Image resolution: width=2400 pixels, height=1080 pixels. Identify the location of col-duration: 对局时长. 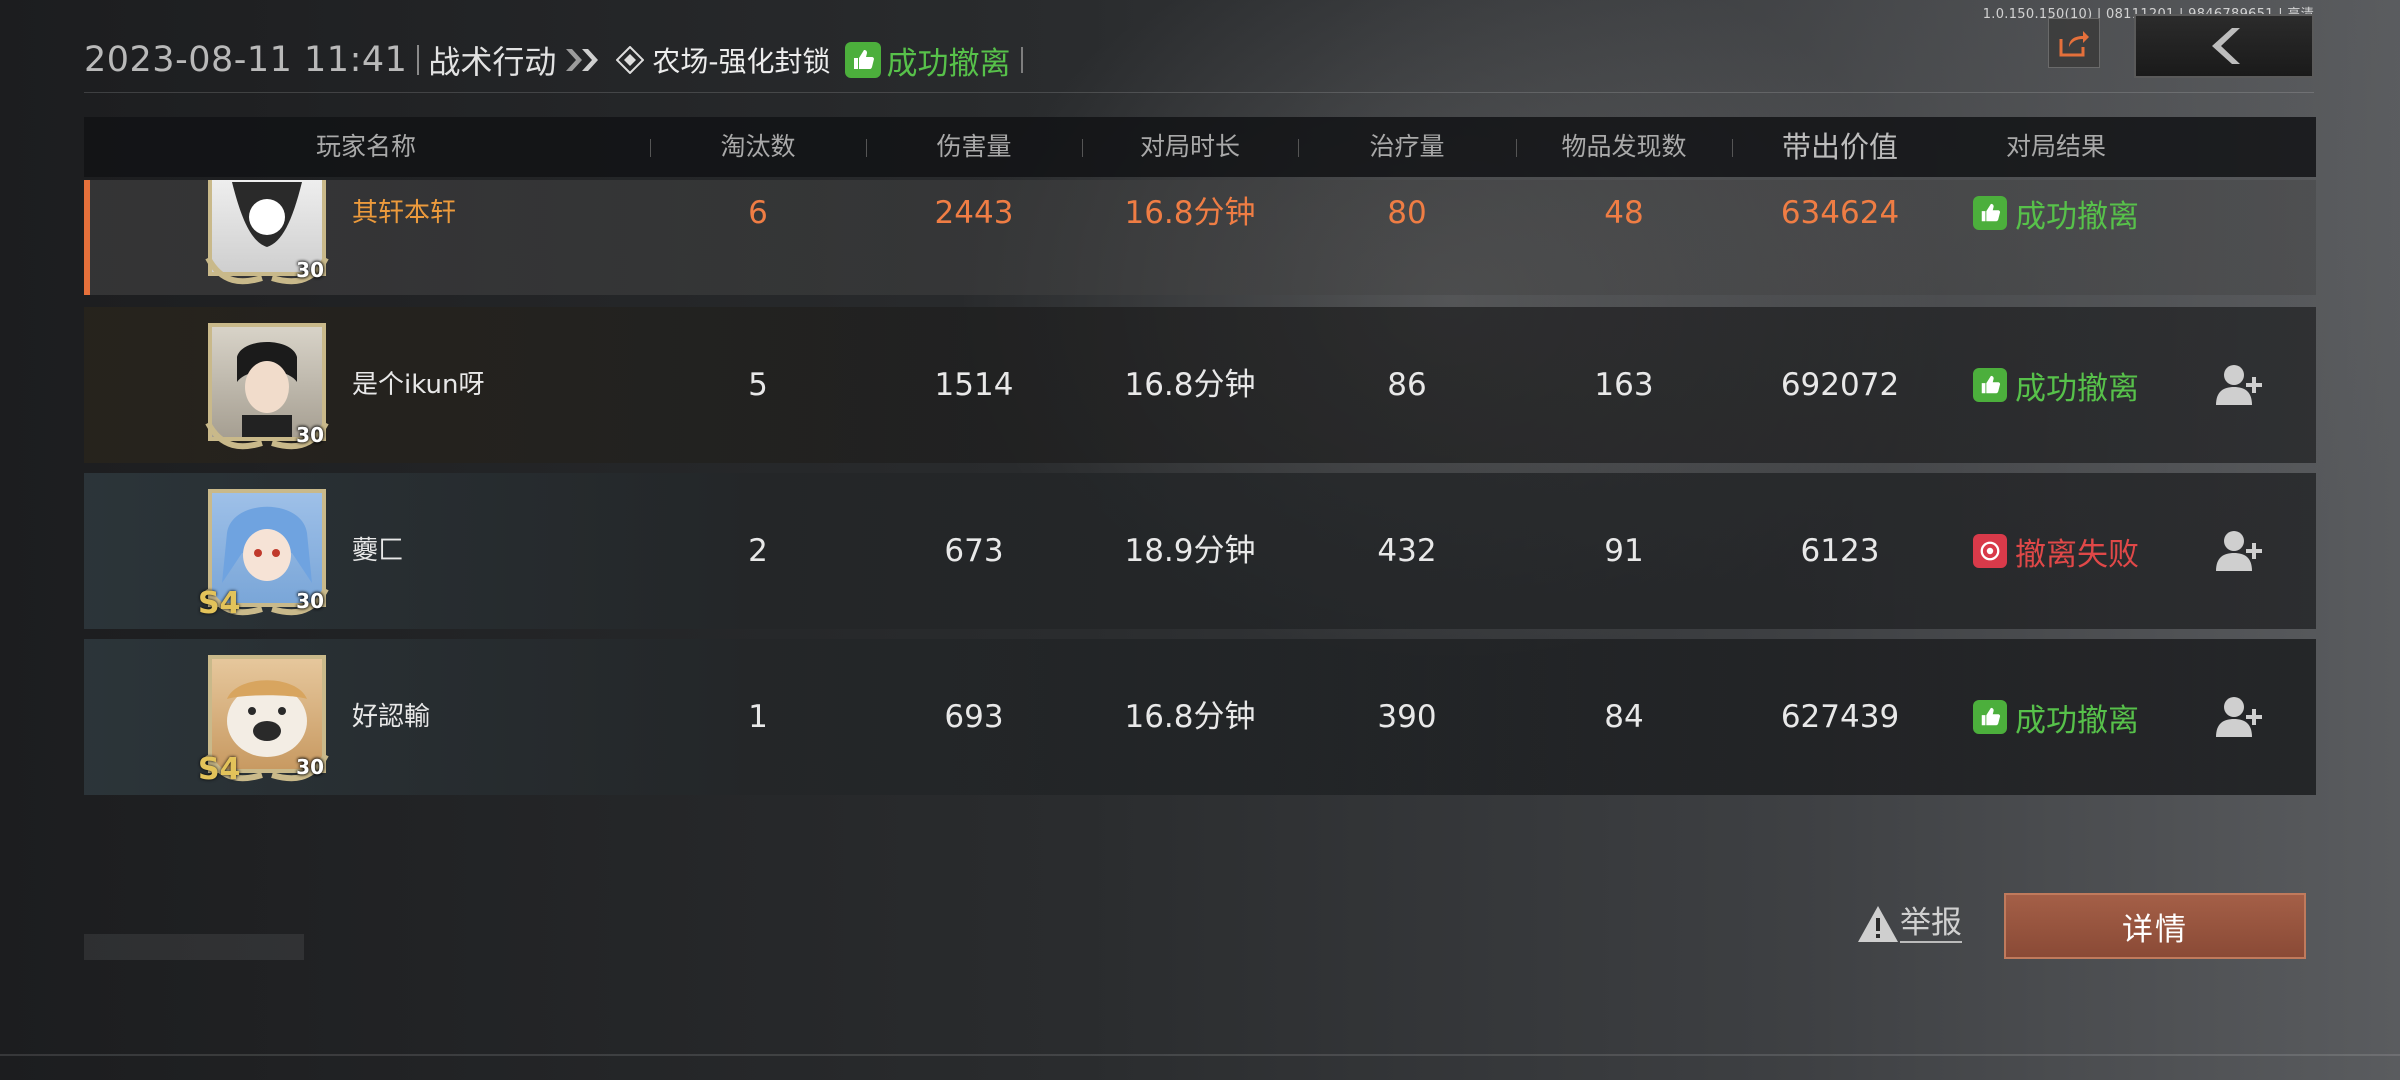
(1190, 146).